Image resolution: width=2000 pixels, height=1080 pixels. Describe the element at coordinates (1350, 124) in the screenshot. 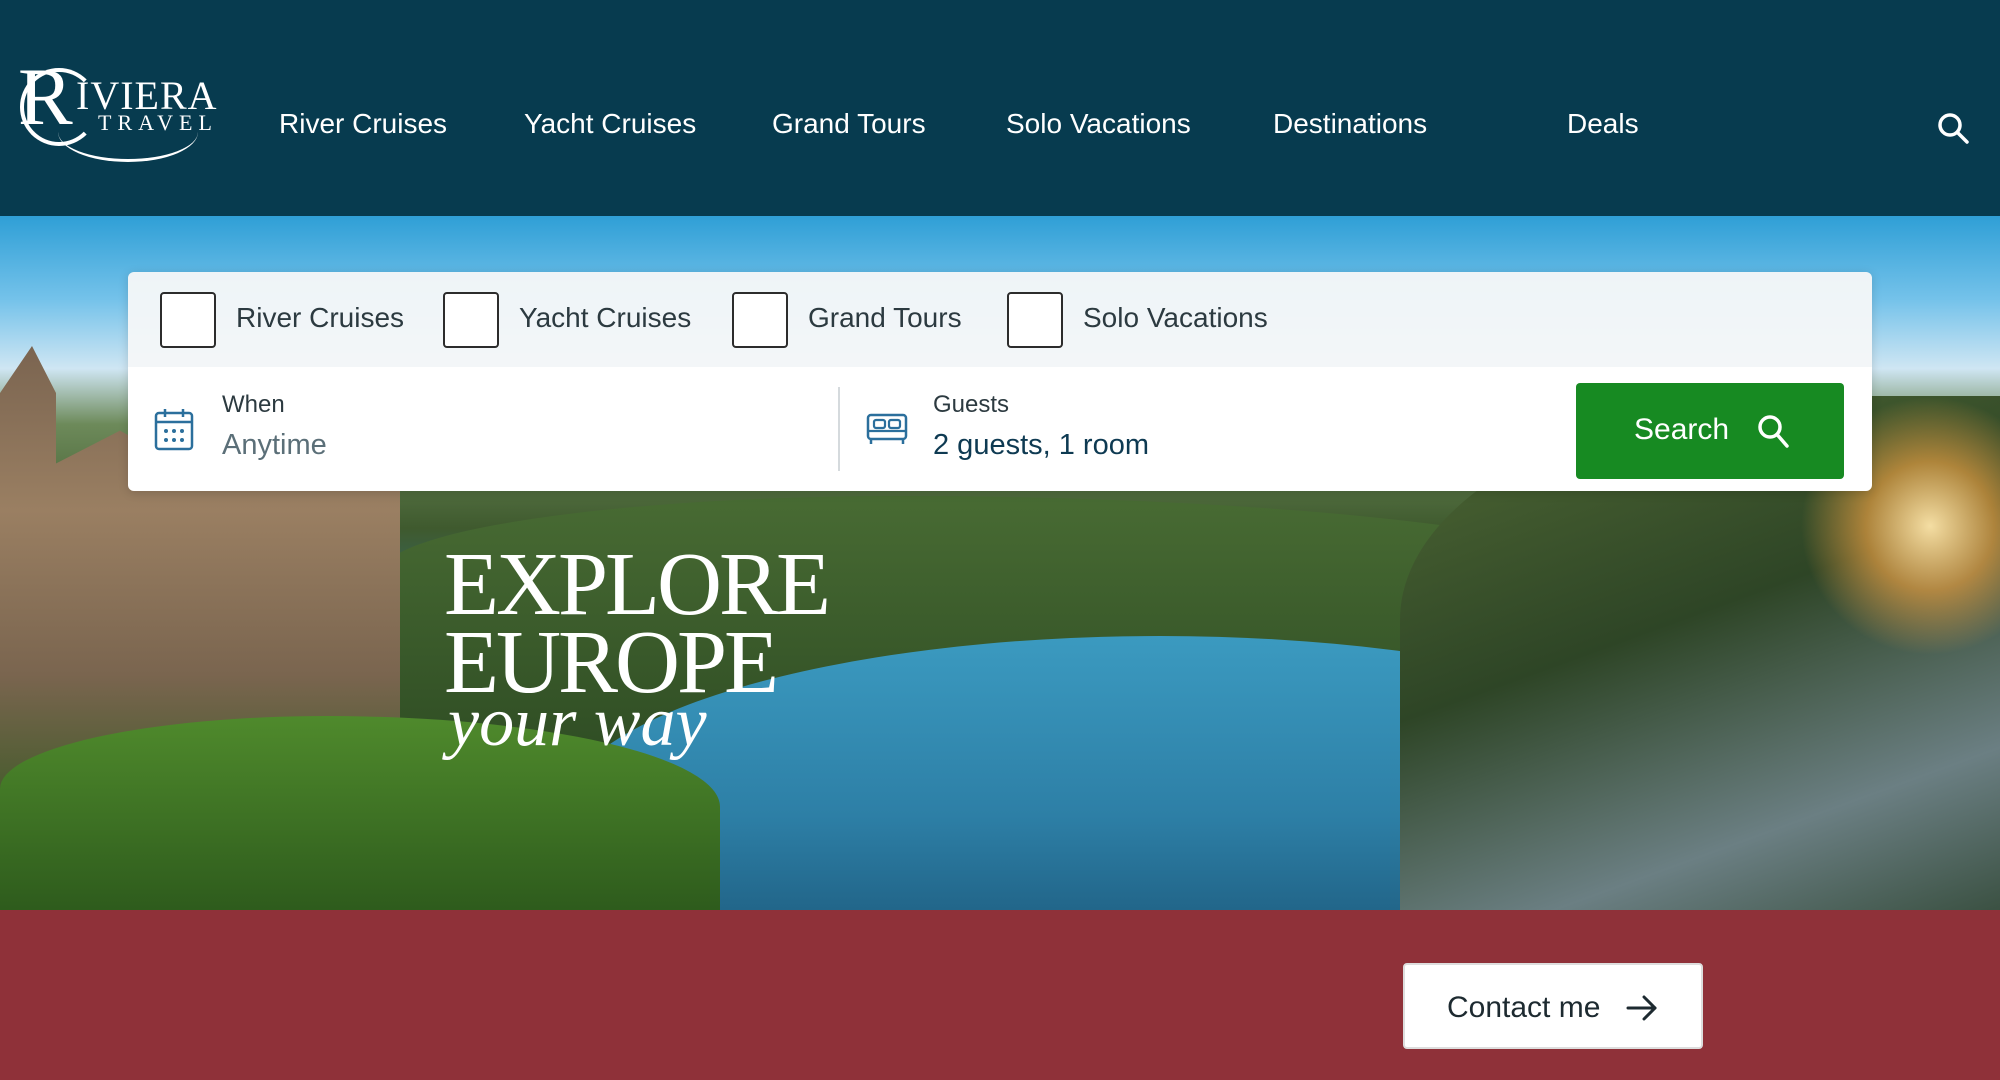

I see `nav-item-destinations: Destinations` at that location.